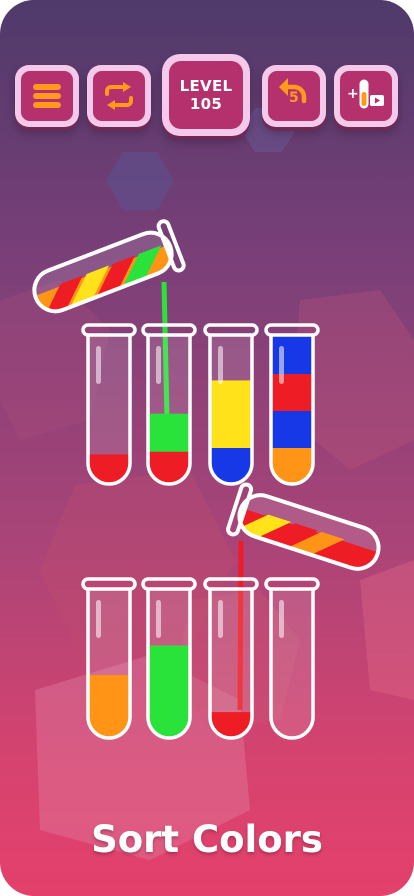  Describe the element at coordinates (307, 531) in the screenshot. I see `pouring-tube-red` at that location.